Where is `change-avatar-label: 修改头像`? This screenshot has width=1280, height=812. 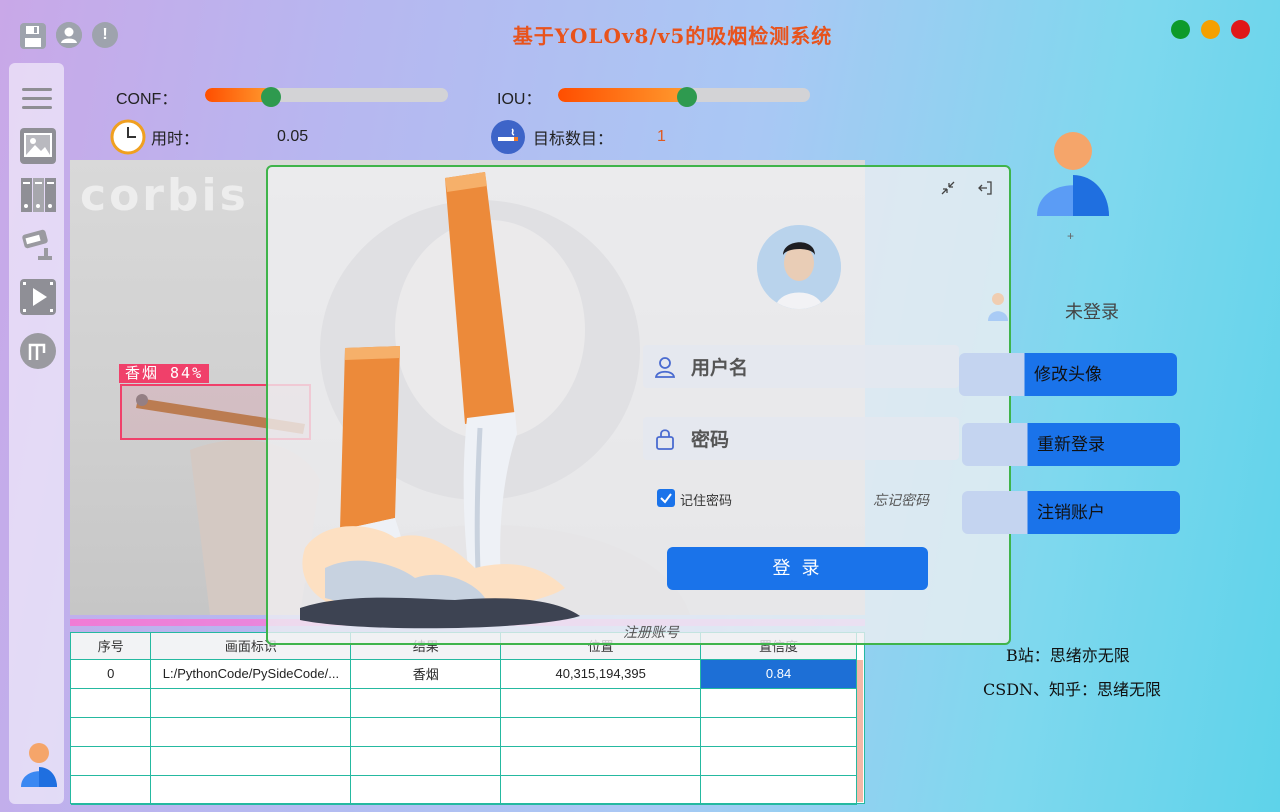
change-avatar-label: 修改头像 is located at coordinates (1068, 374).